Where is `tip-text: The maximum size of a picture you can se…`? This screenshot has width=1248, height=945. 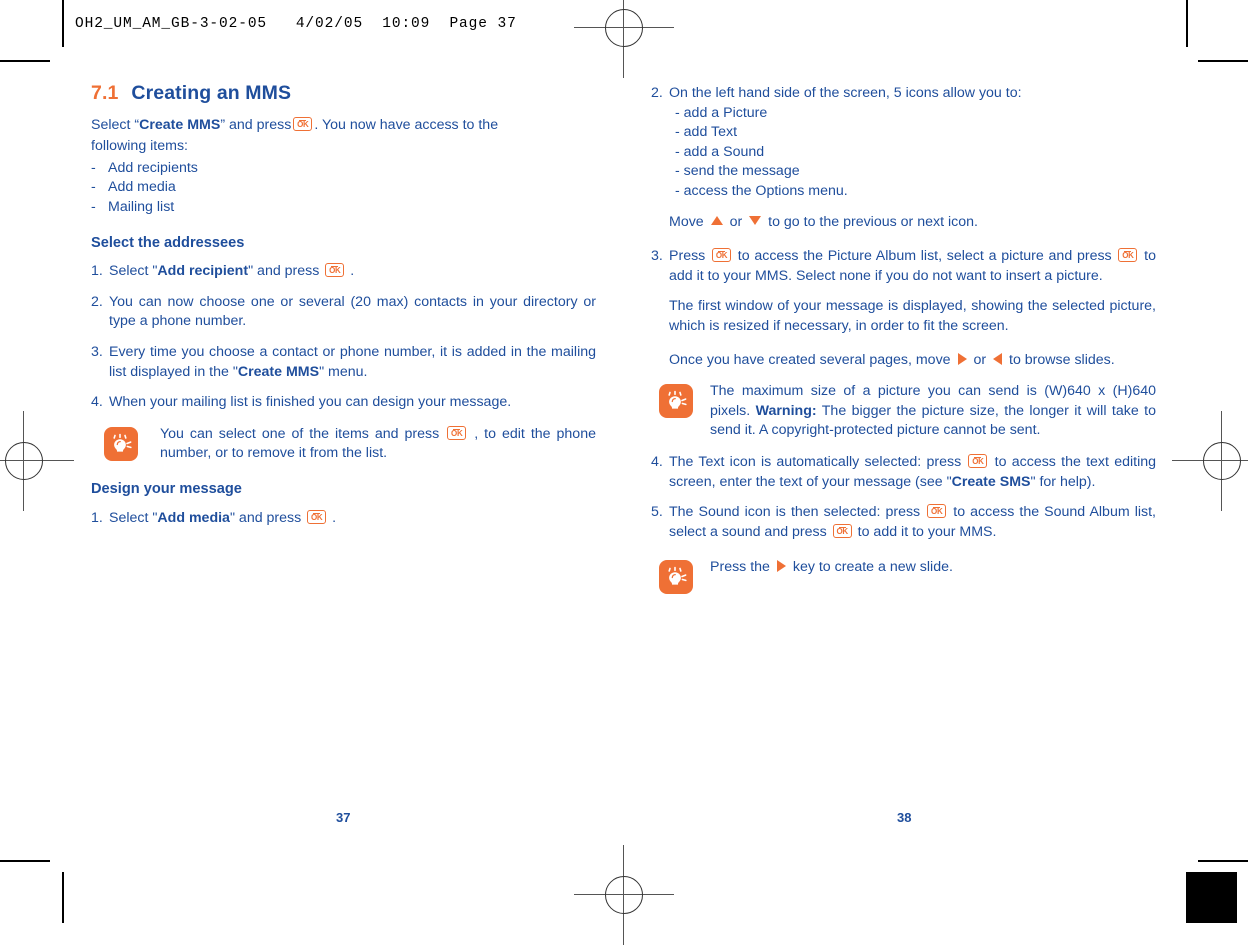 tip-text: The maximum size of a picture you can se… is located at coordinates (933, 411).